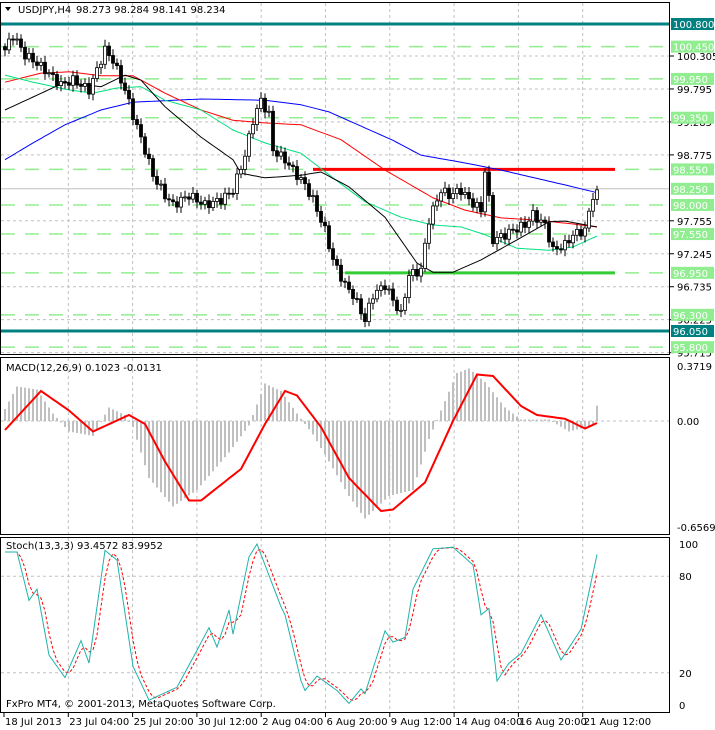  I want to click on price-axis-label: 99.795, so click(694, 90).